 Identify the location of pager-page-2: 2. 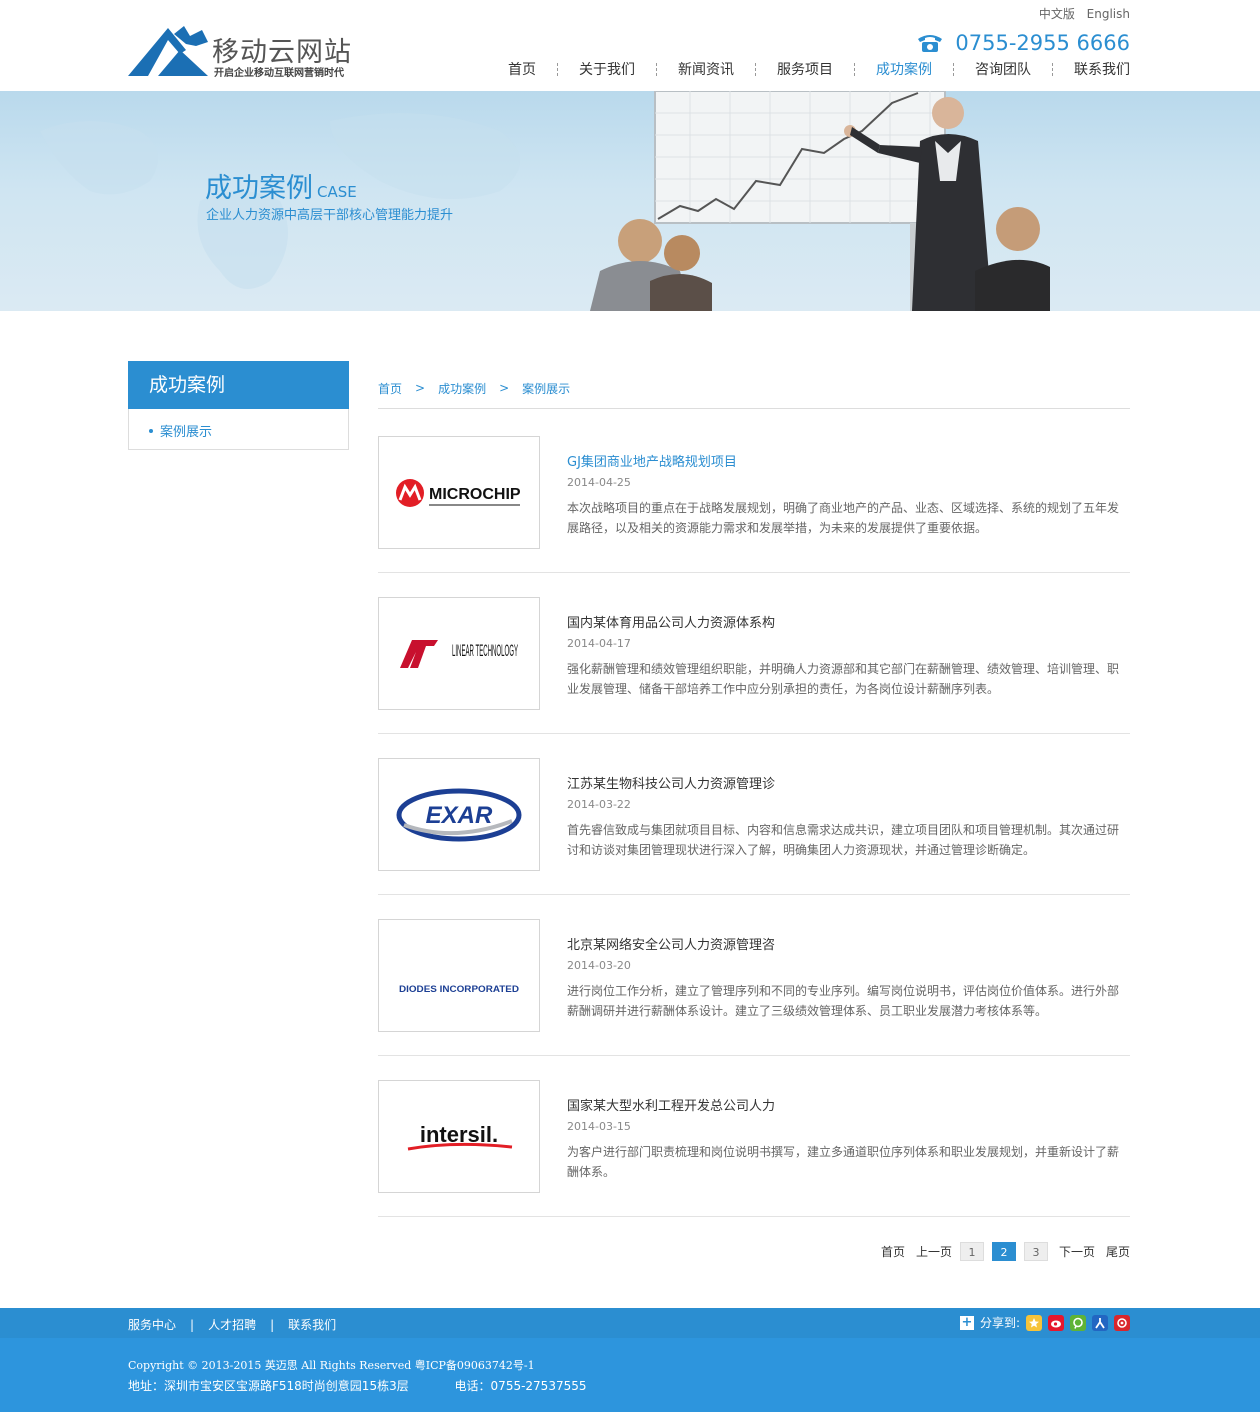
(1003, 1251).